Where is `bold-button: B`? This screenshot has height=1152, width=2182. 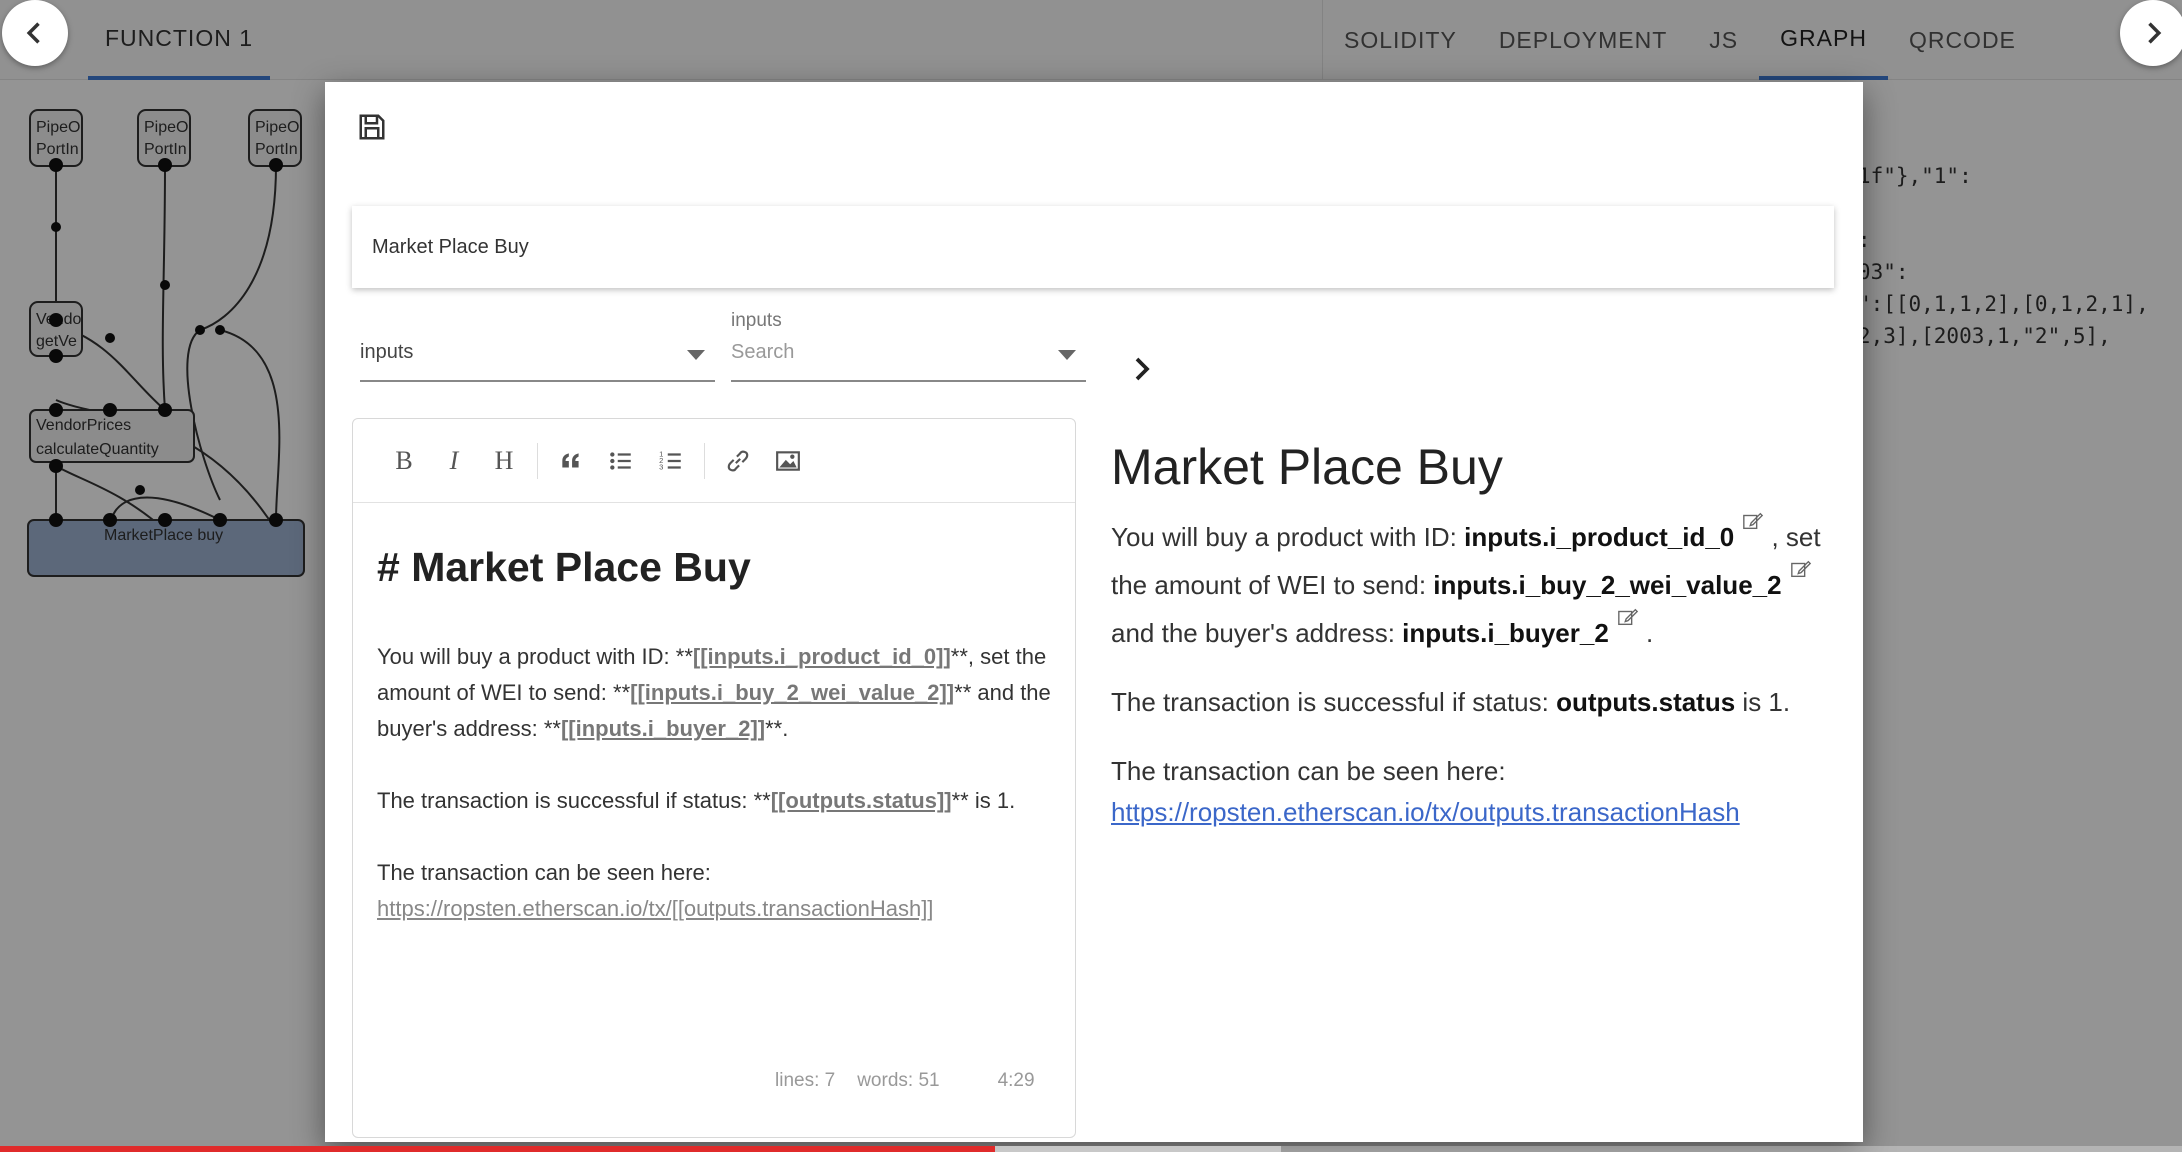
bold-button: B is located at coordinates (404, 461).